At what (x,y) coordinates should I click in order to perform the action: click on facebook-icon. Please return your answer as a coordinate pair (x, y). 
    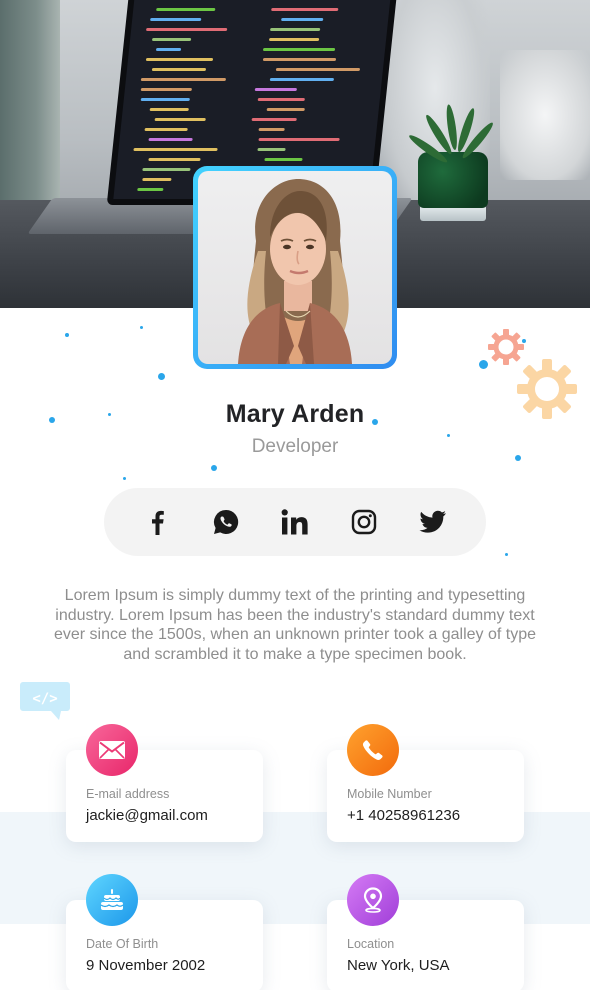
    Looking at the image, I should click on (157, 522).